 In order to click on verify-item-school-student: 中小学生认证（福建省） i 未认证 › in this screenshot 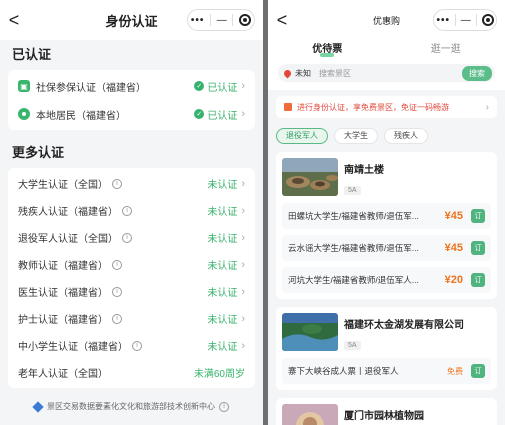, I will do `click(131, 345)`.